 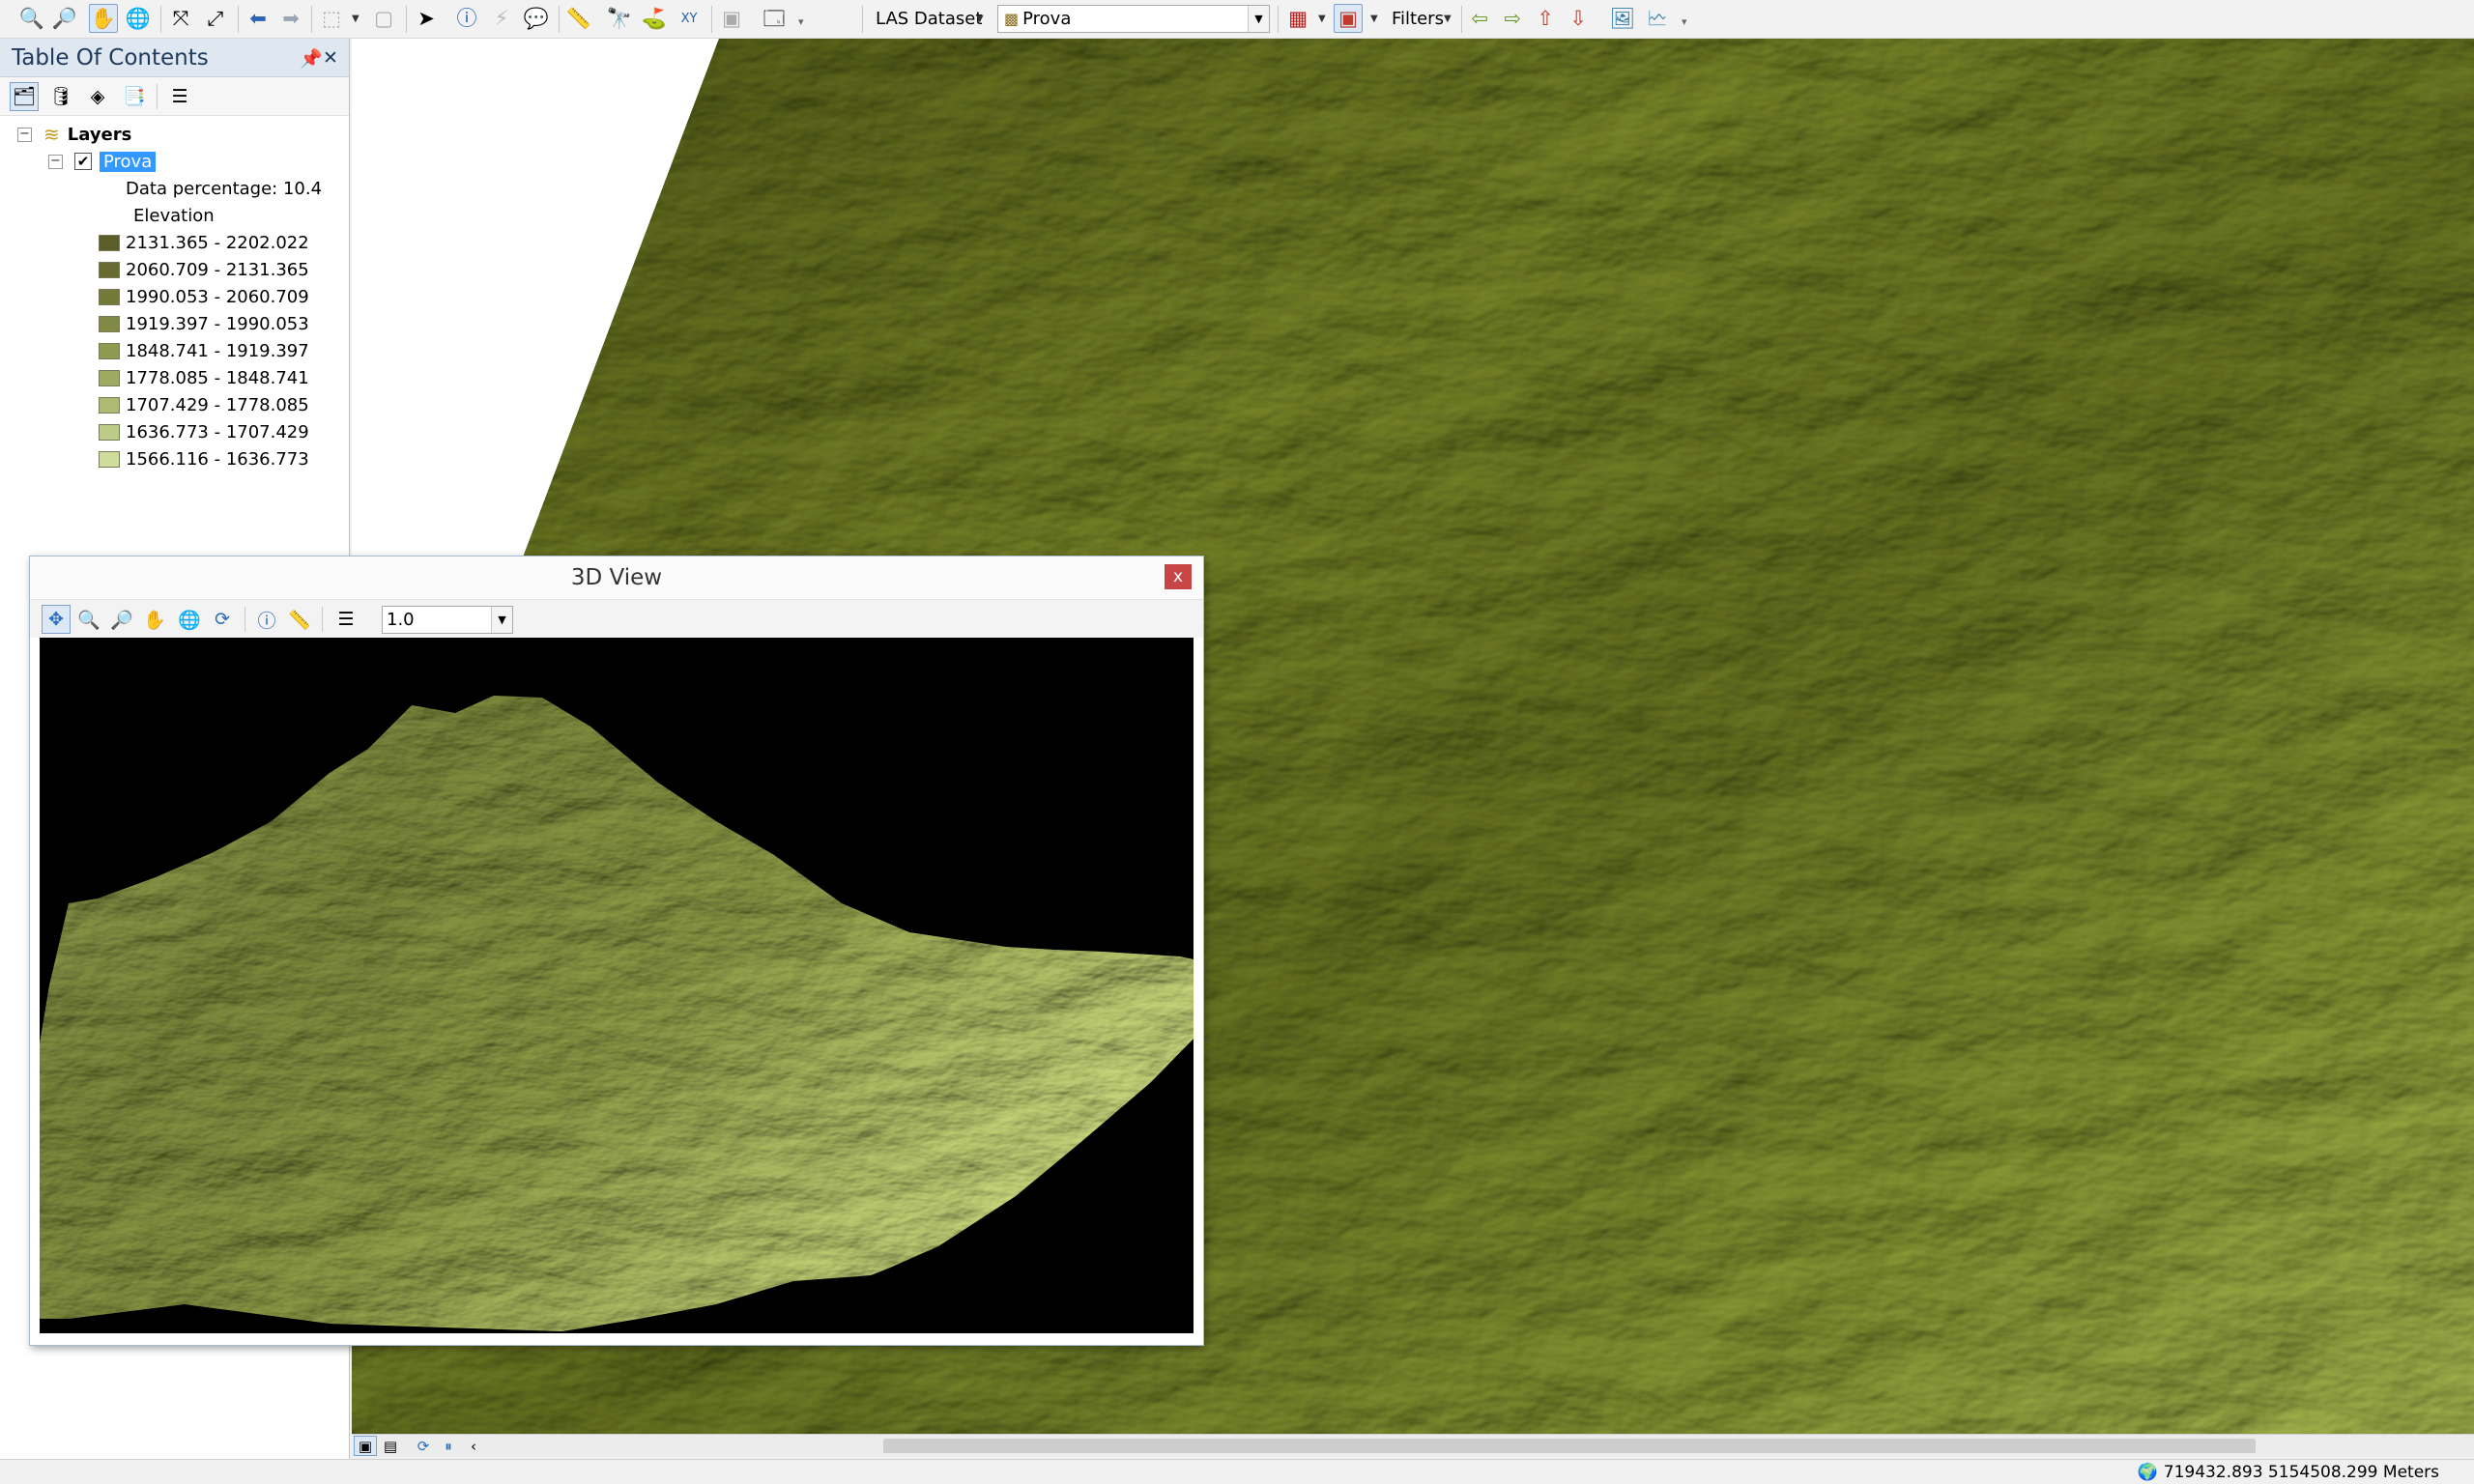 What do you see at coordinates (61, 96) in the screenshot?
I see `list-by-source-icon: 🛢` at bounding box center [61, 96].